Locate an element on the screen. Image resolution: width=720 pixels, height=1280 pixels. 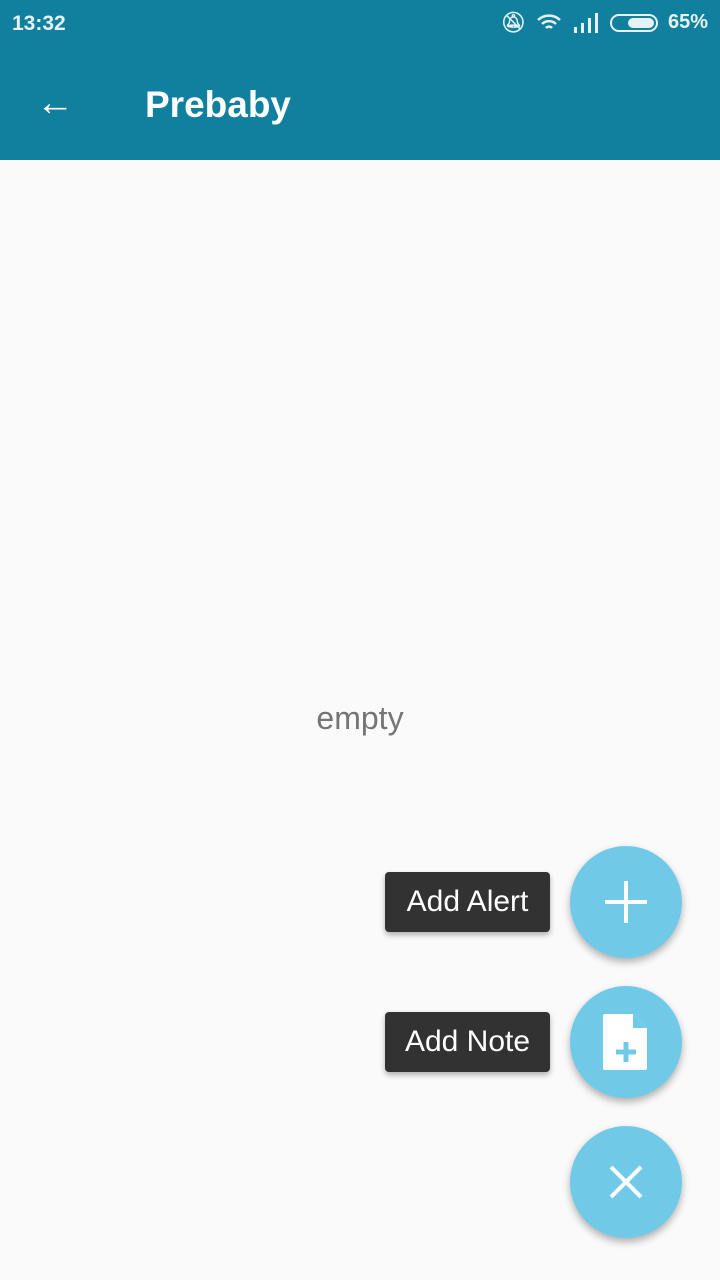
add-note-button is located at coordinates (626, 1042).